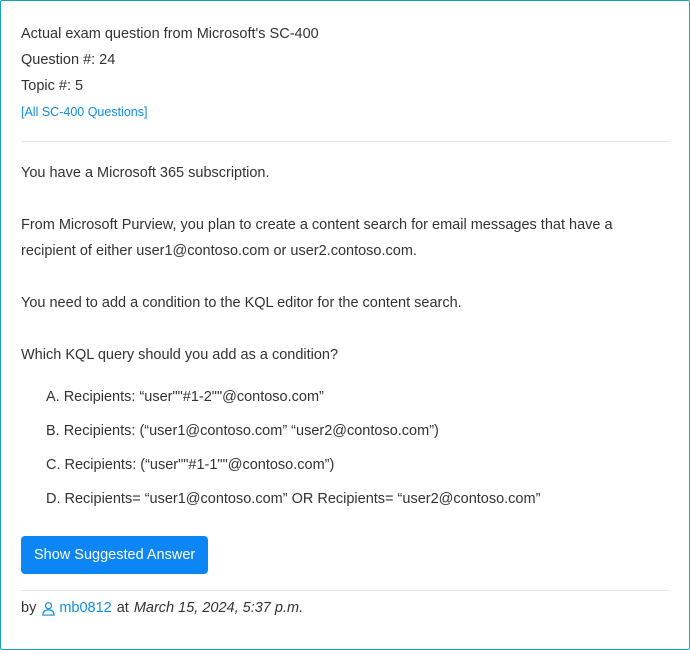  Describe the element at coordinates (53, 397) in the screenshot. I see `choice-letter: A.` at that location.